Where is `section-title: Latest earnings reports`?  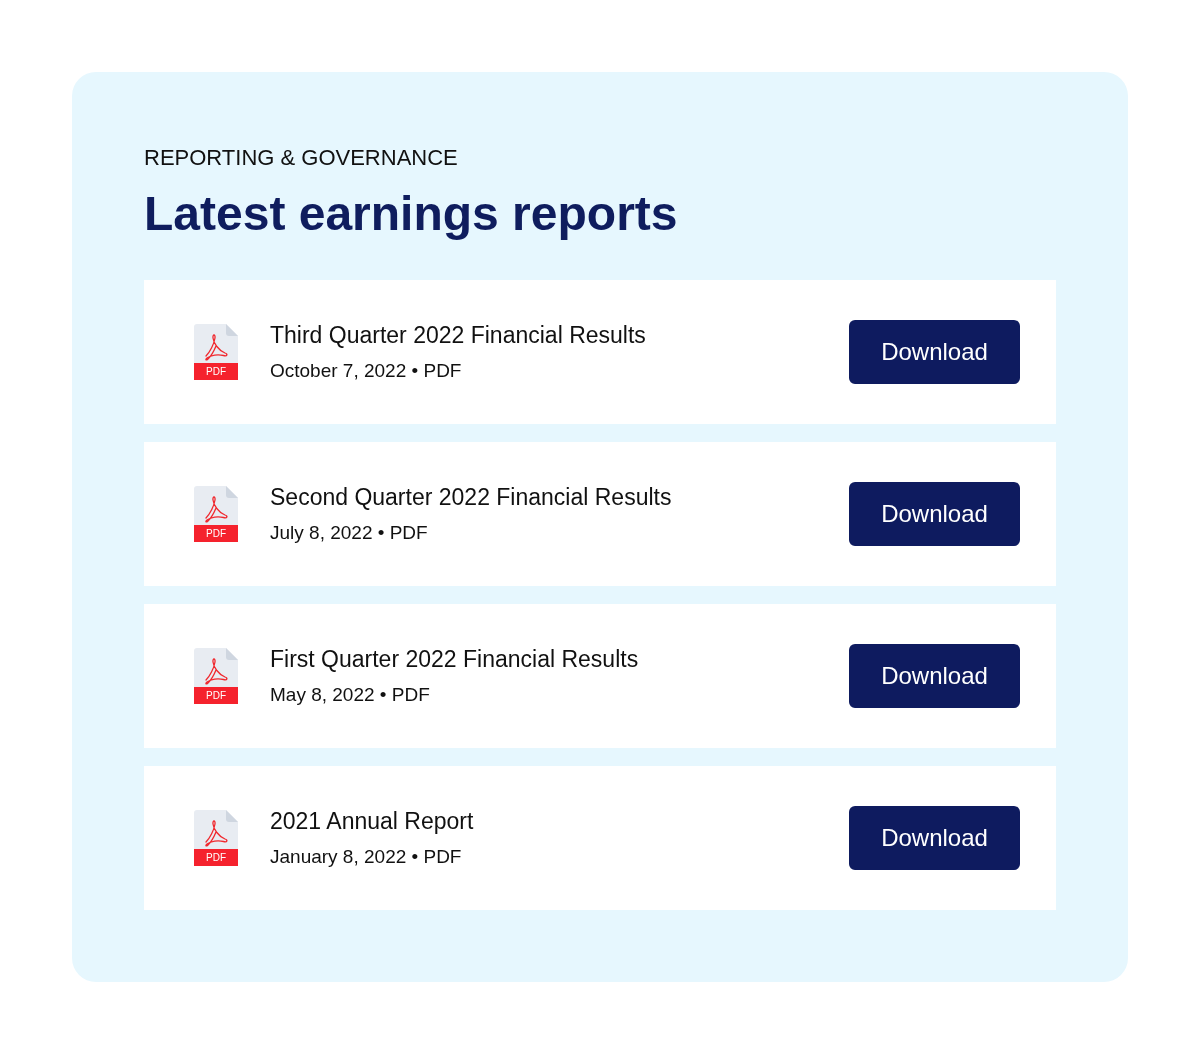 section-title: Latest earnings reports is located at coordinates (411, 214).